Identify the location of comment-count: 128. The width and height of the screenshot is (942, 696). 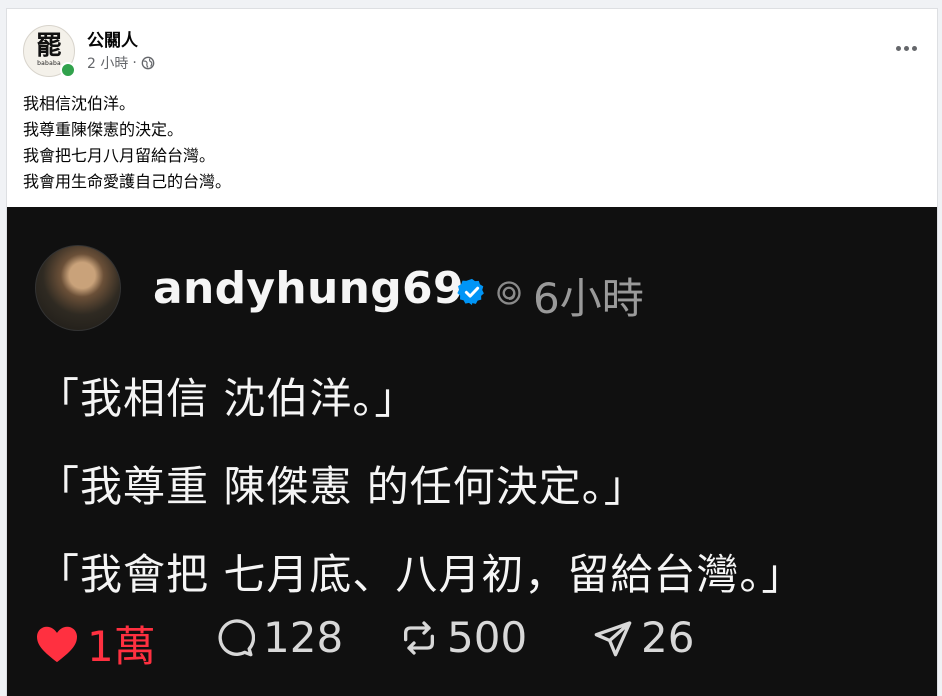
(303, 637).